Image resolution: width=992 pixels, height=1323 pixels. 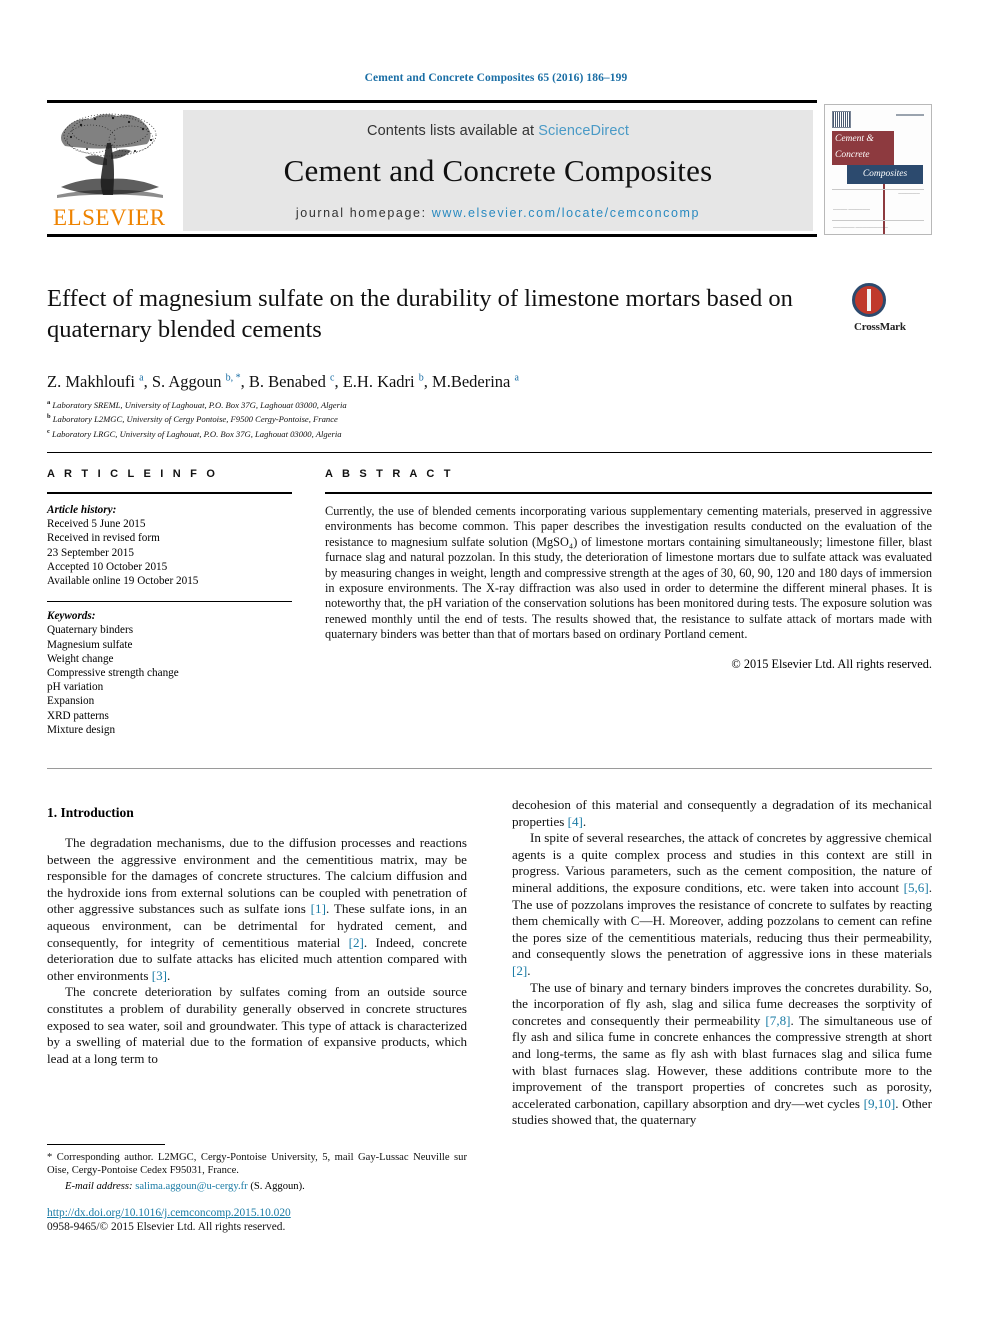 What do you see at coordinates (852, 155) in the screenshot?
I see `cover-title-line2: Concrete` at bounding box center [852, 155].